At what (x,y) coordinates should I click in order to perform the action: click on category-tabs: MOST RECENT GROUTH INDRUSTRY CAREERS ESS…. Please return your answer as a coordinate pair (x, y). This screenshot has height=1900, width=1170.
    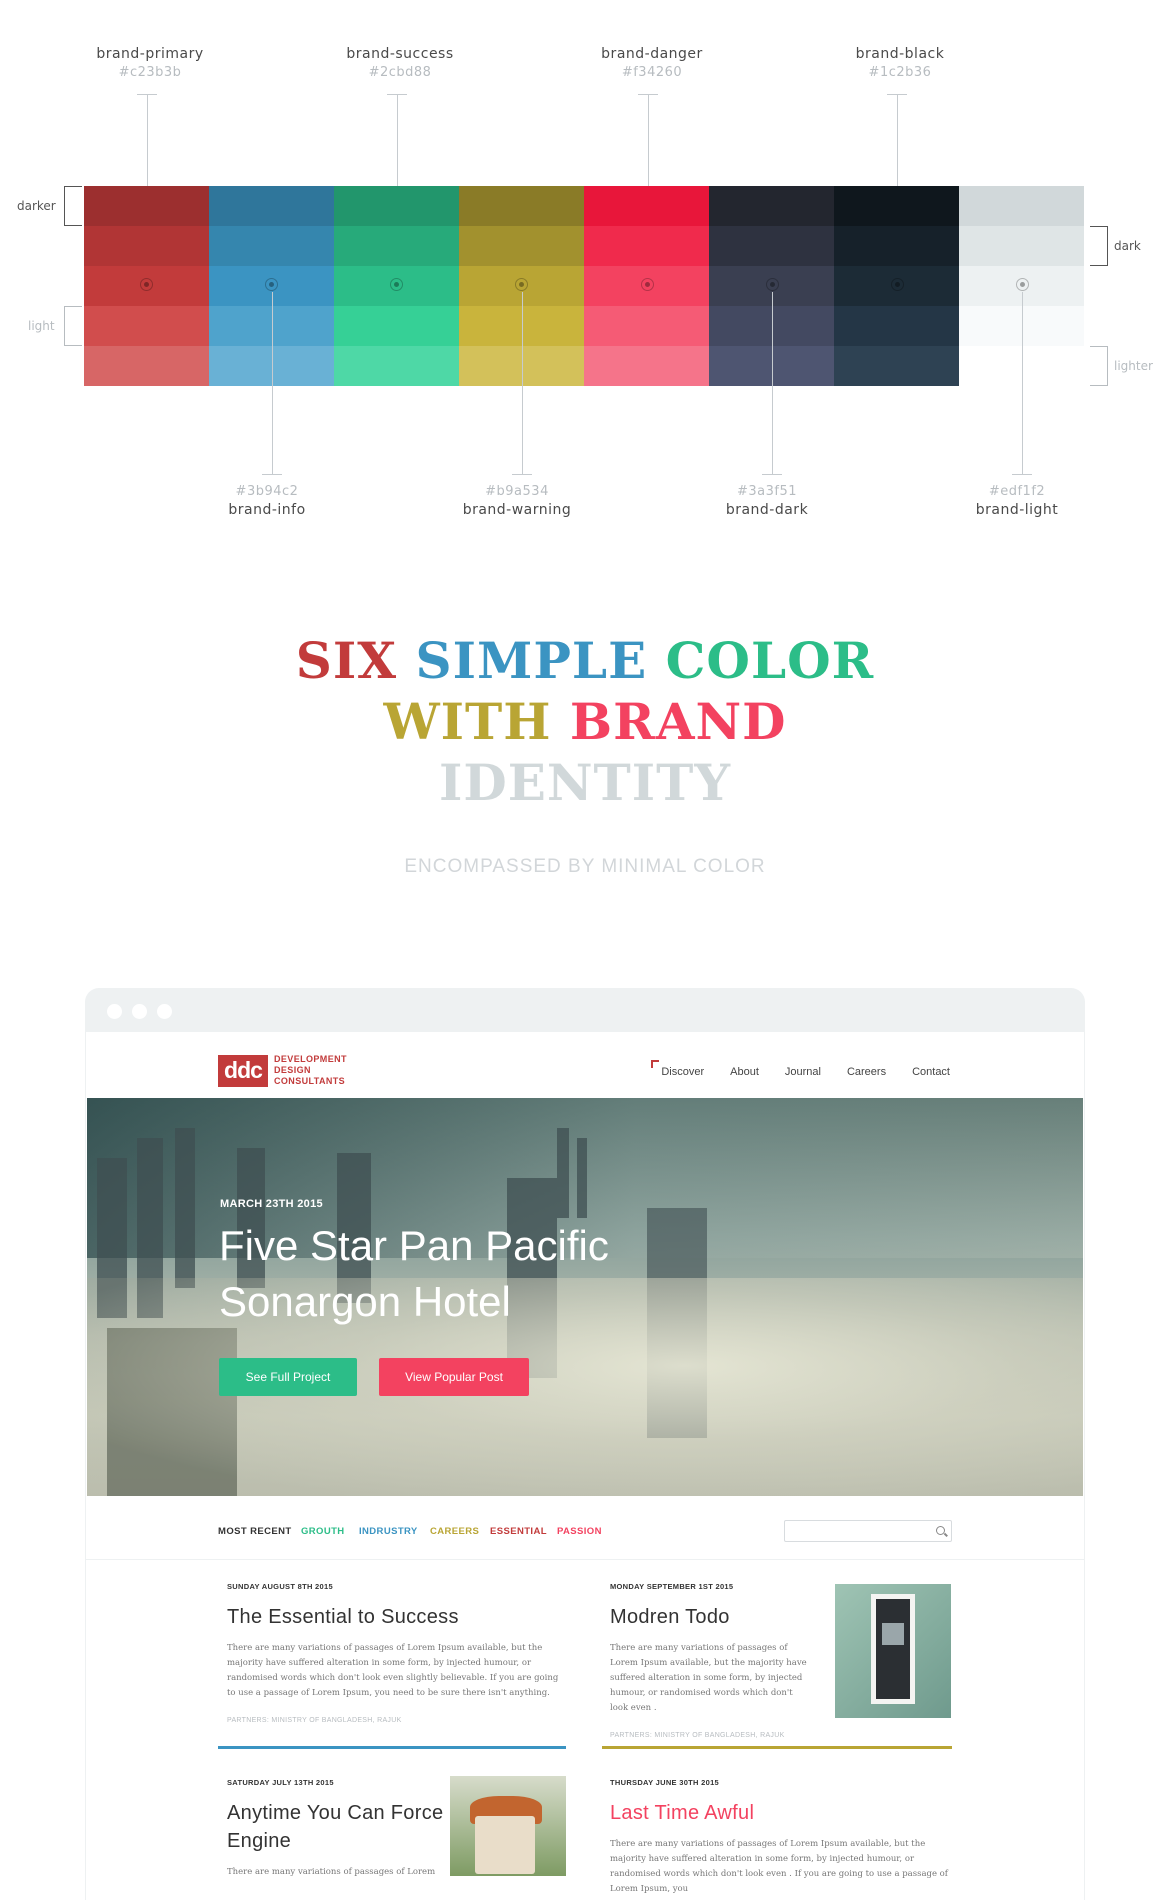
    Looking at the image, I should click on (585, 1536).